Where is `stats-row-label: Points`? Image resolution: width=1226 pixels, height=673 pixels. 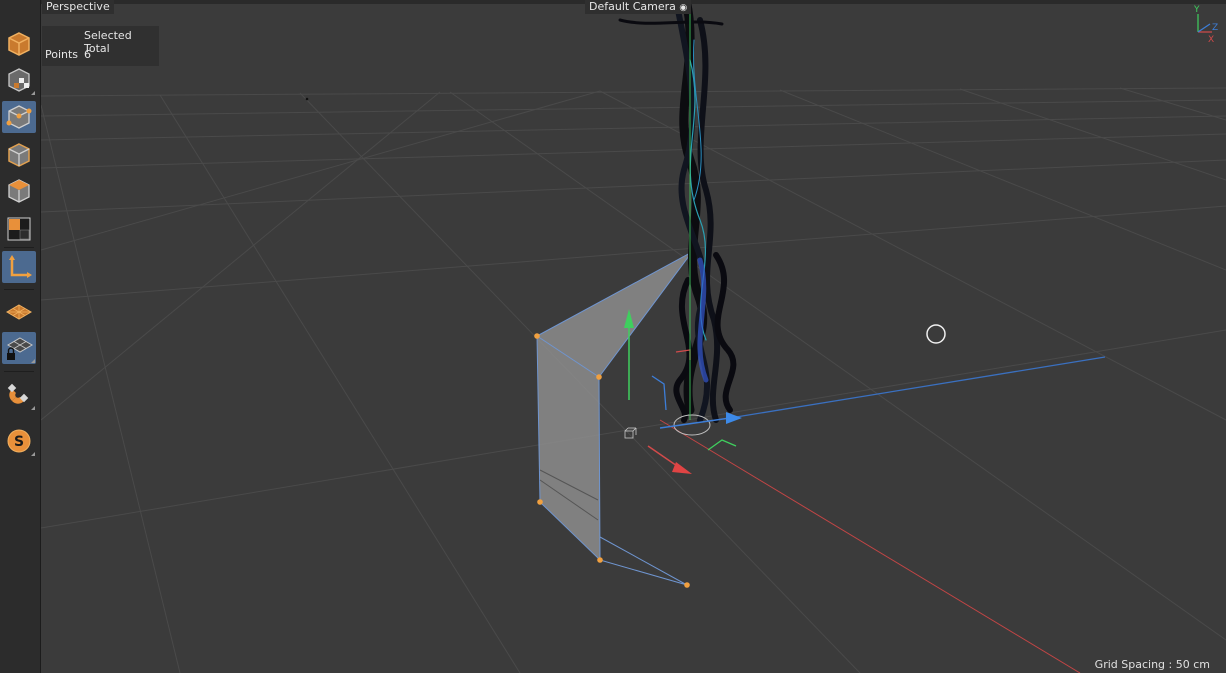 stats-row-label: Points is located at coordinates (62, 54).